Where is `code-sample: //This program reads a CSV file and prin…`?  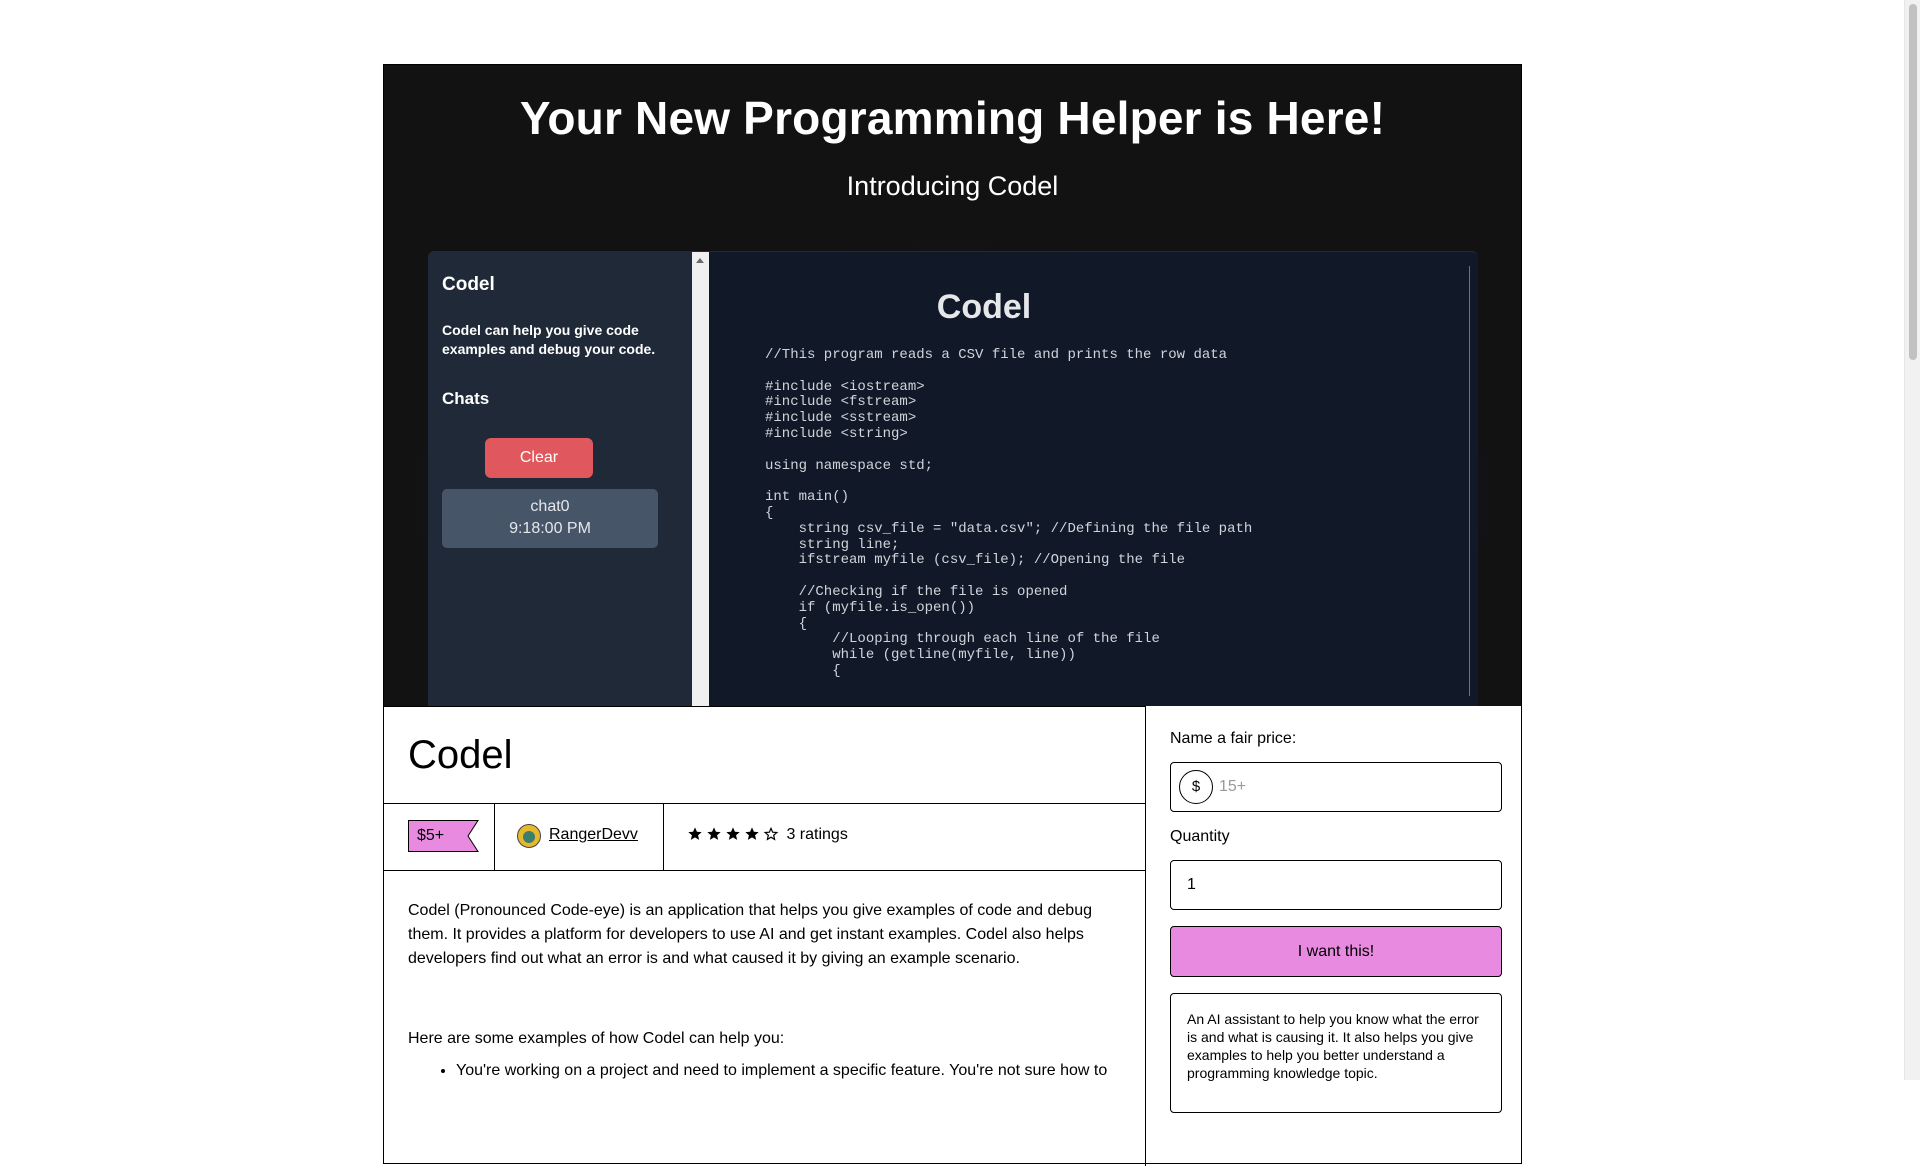
code-sample: //This program reads a CSV file and prin… is located at coordinates (1009, 513).